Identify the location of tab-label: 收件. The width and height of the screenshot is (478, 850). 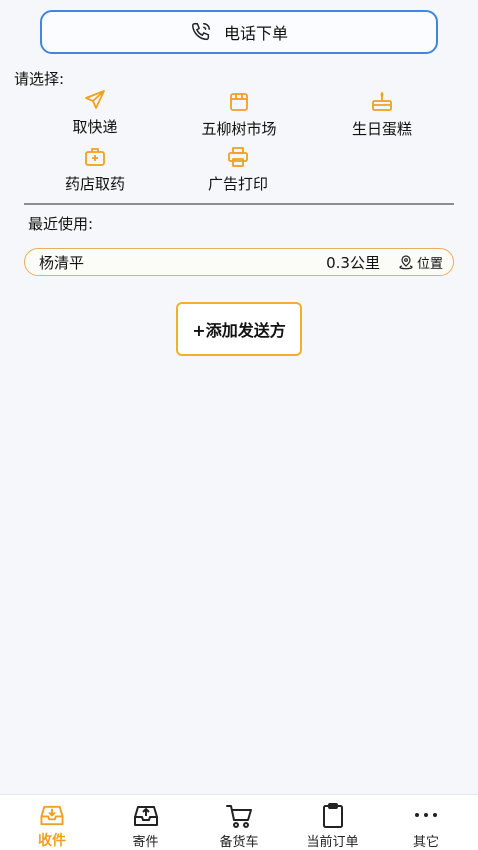
(52, 841).